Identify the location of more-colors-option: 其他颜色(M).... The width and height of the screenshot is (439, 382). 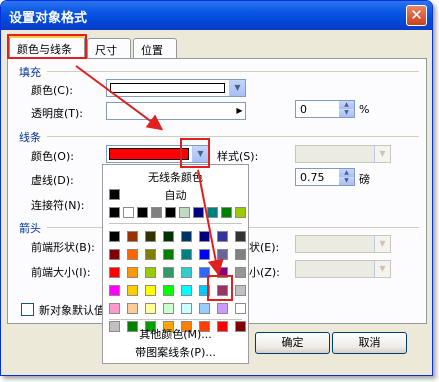
(175, 334).